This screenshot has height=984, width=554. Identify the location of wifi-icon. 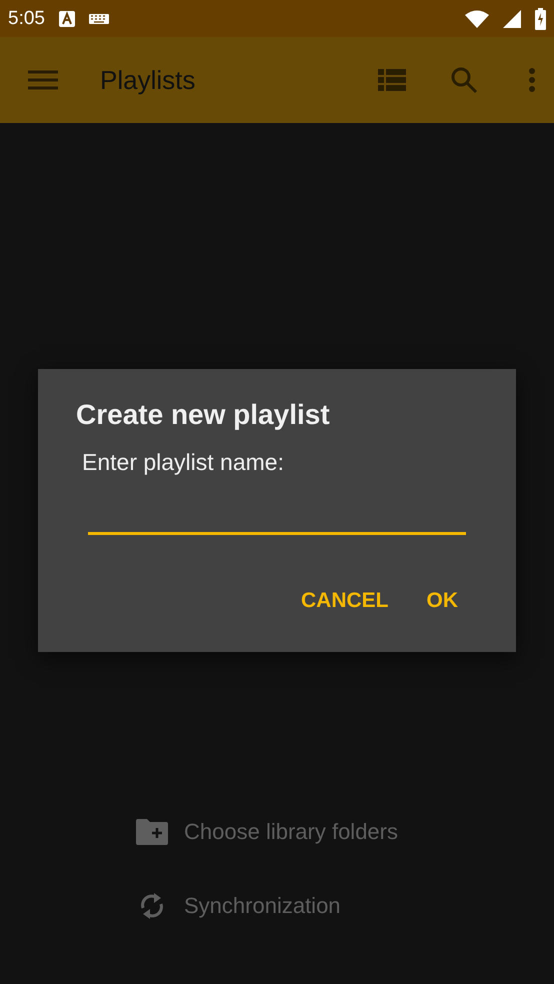
(477, 19).